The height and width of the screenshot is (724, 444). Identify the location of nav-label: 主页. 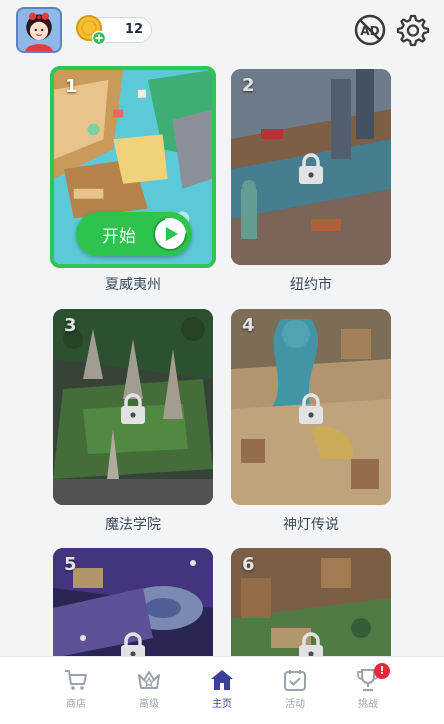
(222, 704).